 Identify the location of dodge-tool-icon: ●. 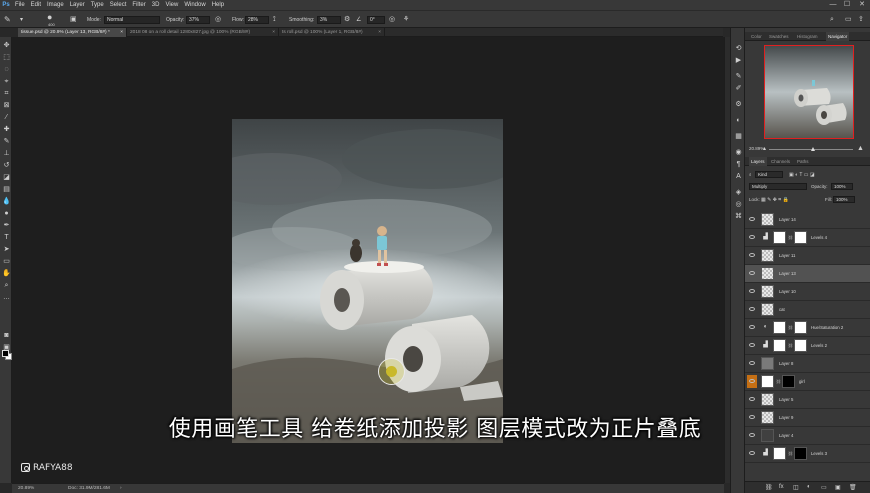
(6, 213).